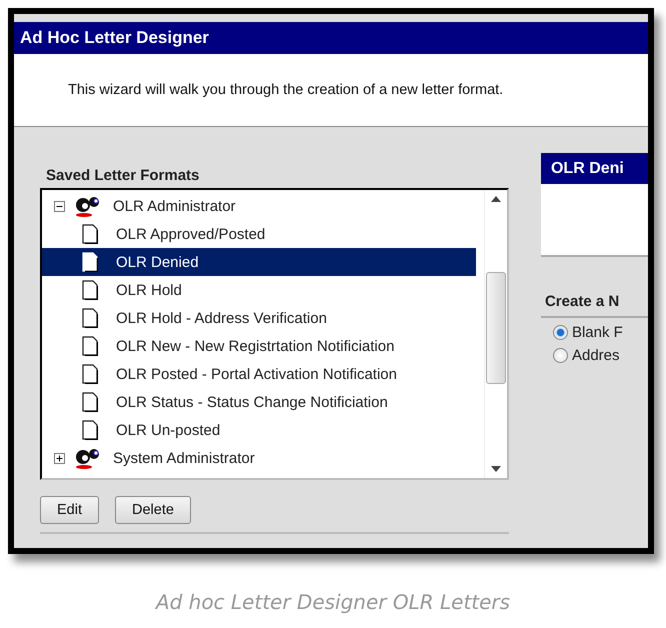  What do you see at coordinates (259, 234) in the screenshot?
I see `tree-item: OLR Approved/Posted` at bounding box center [259, 234].